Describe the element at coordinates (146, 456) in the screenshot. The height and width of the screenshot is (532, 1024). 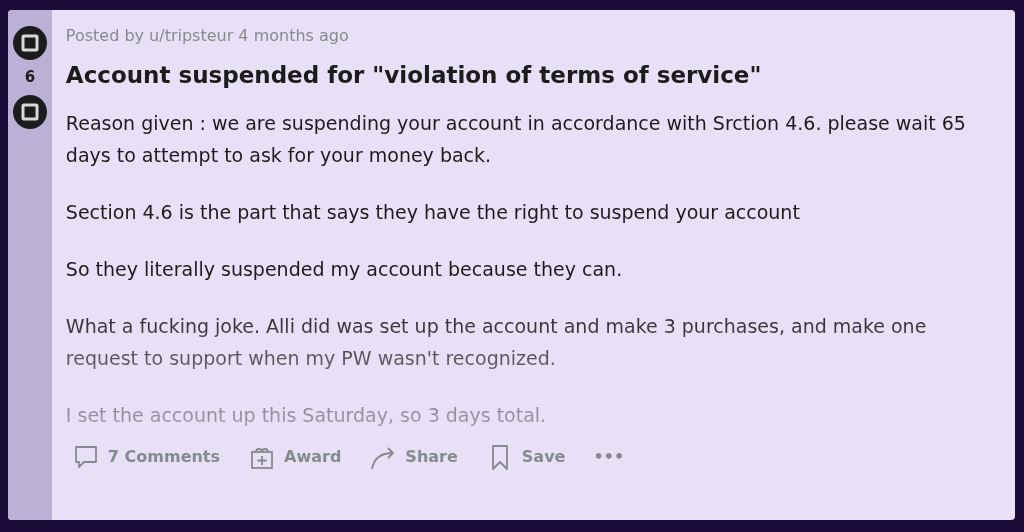
I see `comments-button: 7 Comments` at that location.